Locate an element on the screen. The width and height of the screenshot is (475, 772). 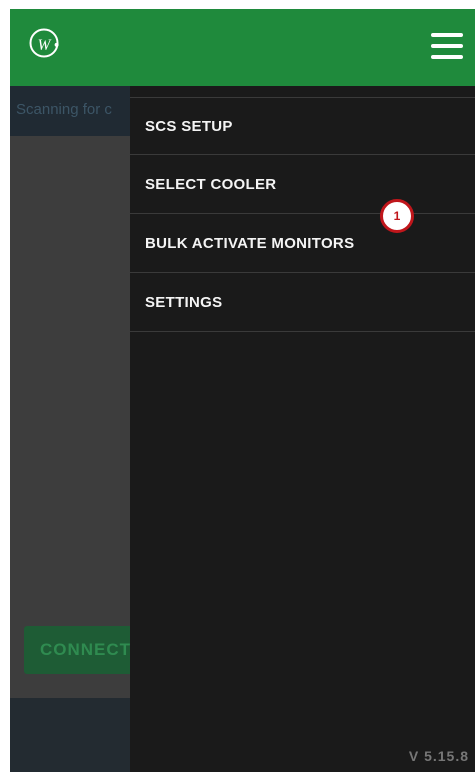
menu-item-scs-setup: SCS SETUP is located at coordinates (302, 126).